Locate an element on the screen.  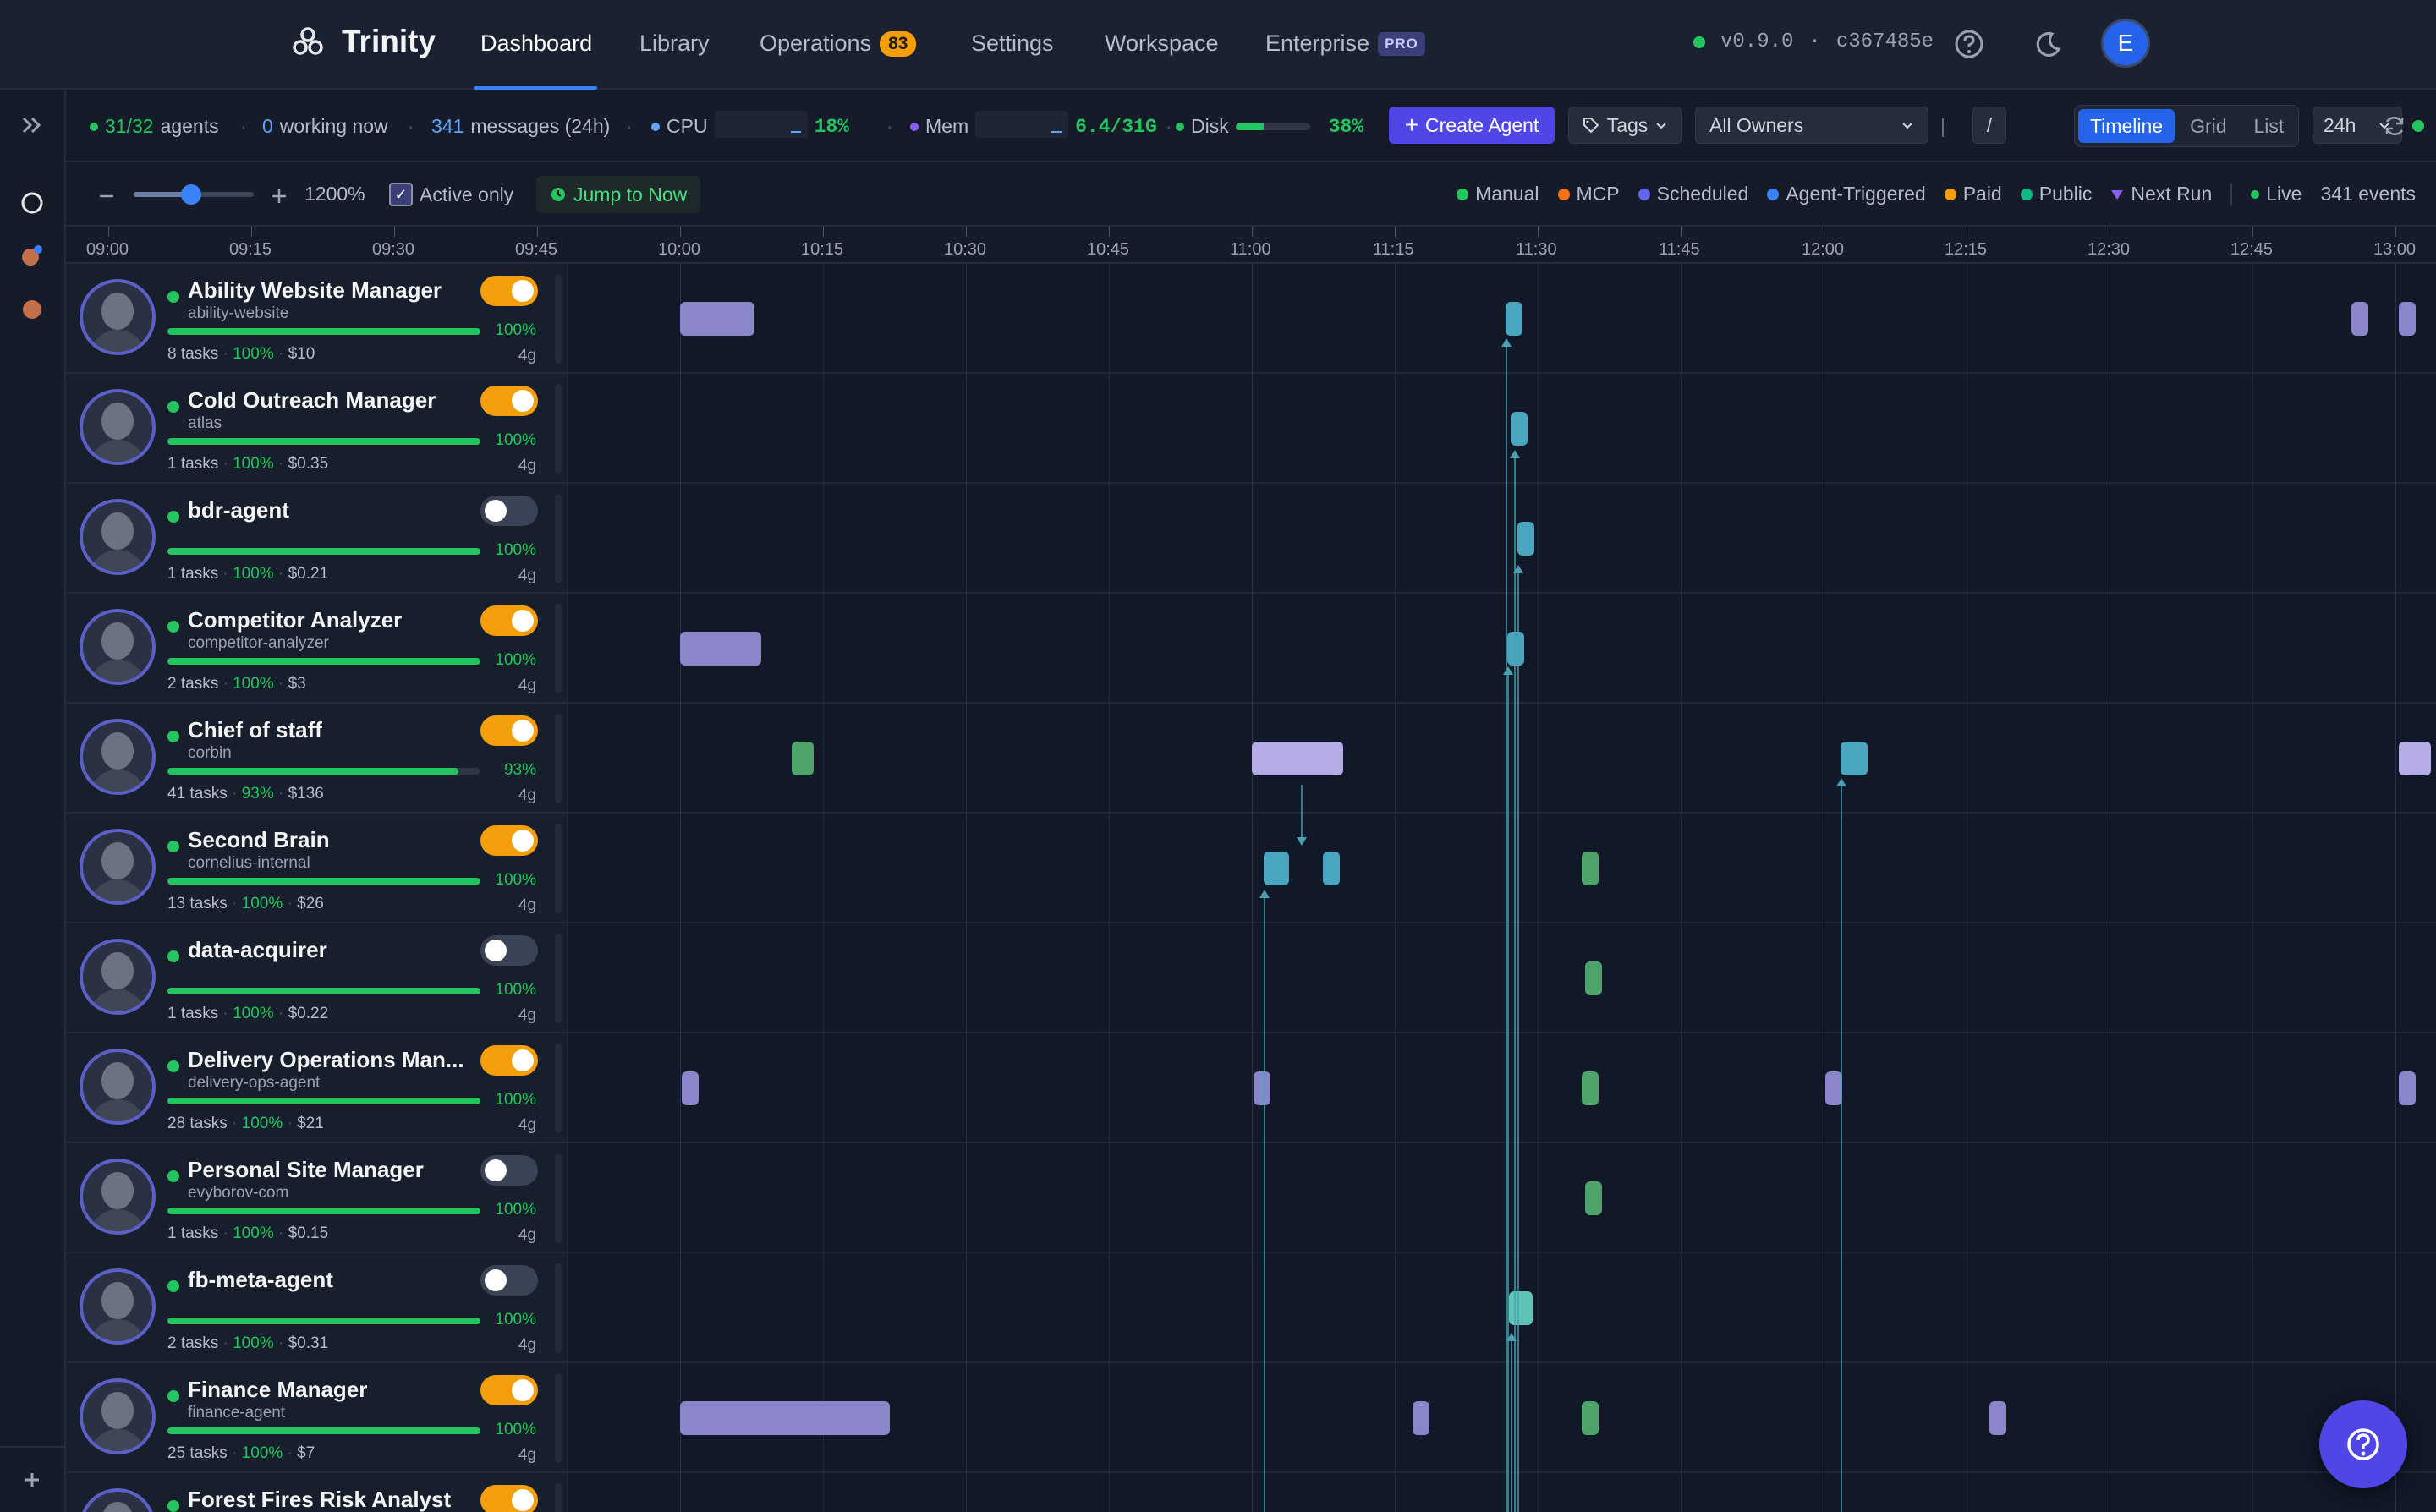
tags-dropdown: Tags is located at coordinates (1625, 125).